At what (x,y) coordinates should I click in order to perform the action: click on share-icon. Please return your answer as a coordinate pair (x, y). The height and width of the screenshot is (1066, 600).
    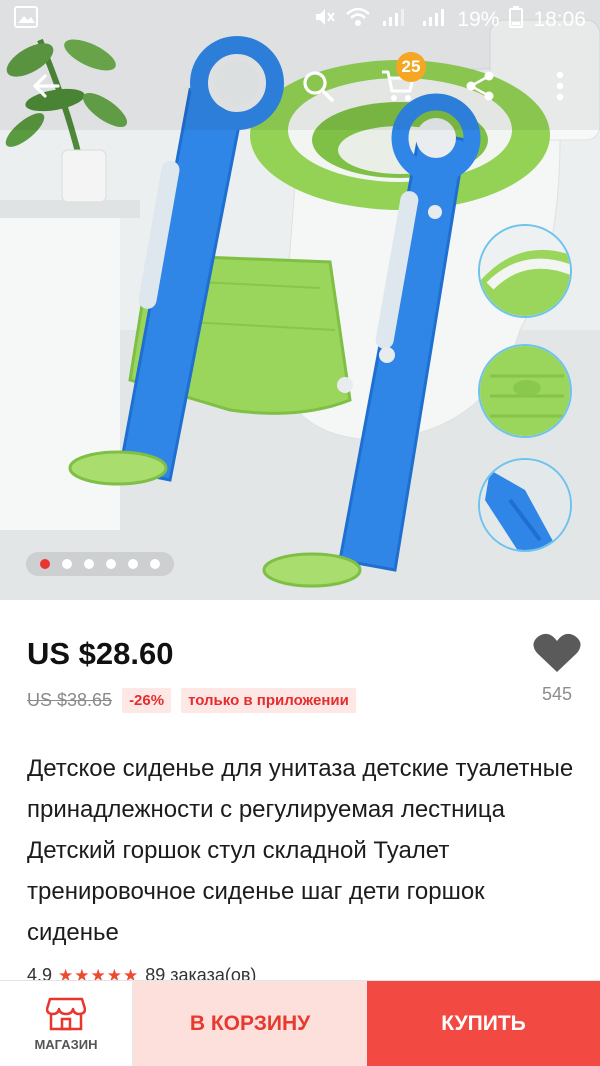
    Looking at the image, I should click on (480, 86).